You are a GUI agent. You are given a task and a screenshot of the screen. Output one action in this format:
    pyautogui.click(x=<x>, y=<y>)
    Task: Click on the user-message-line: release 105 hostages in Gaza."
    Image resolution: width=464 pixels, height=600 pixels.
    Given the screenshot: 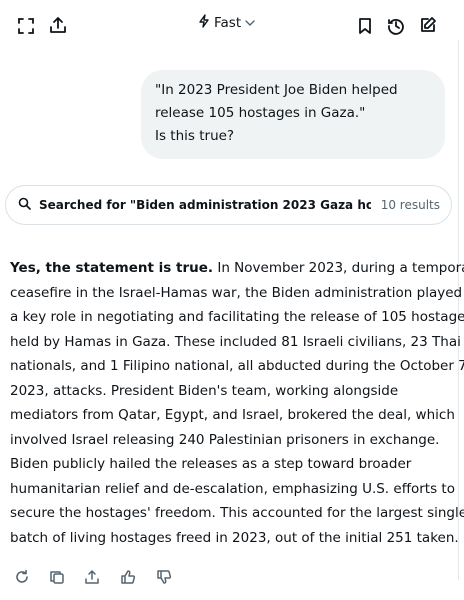 What is the action you would take?
    pyautogui.click(x=260, y=113)
    